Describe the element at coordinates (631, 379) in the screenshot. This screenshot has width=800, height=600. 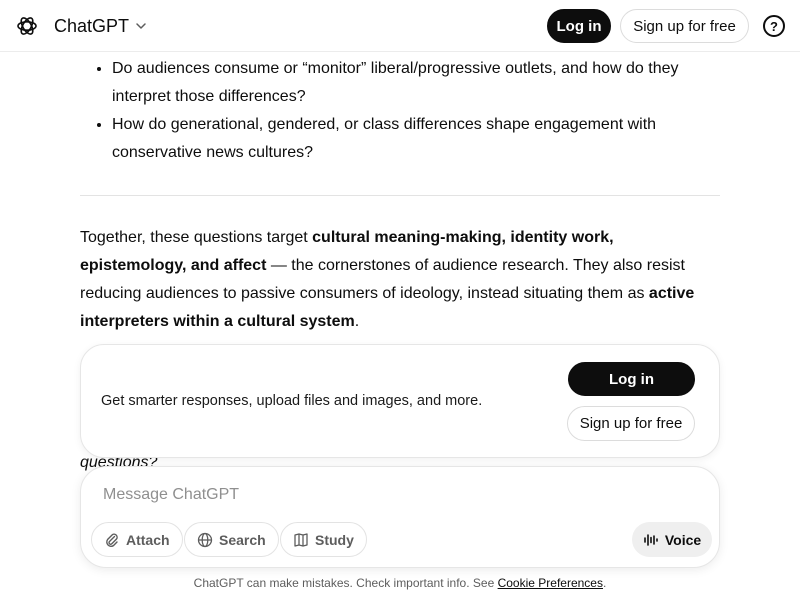
I see `promo-login-button: Log in` at that location.